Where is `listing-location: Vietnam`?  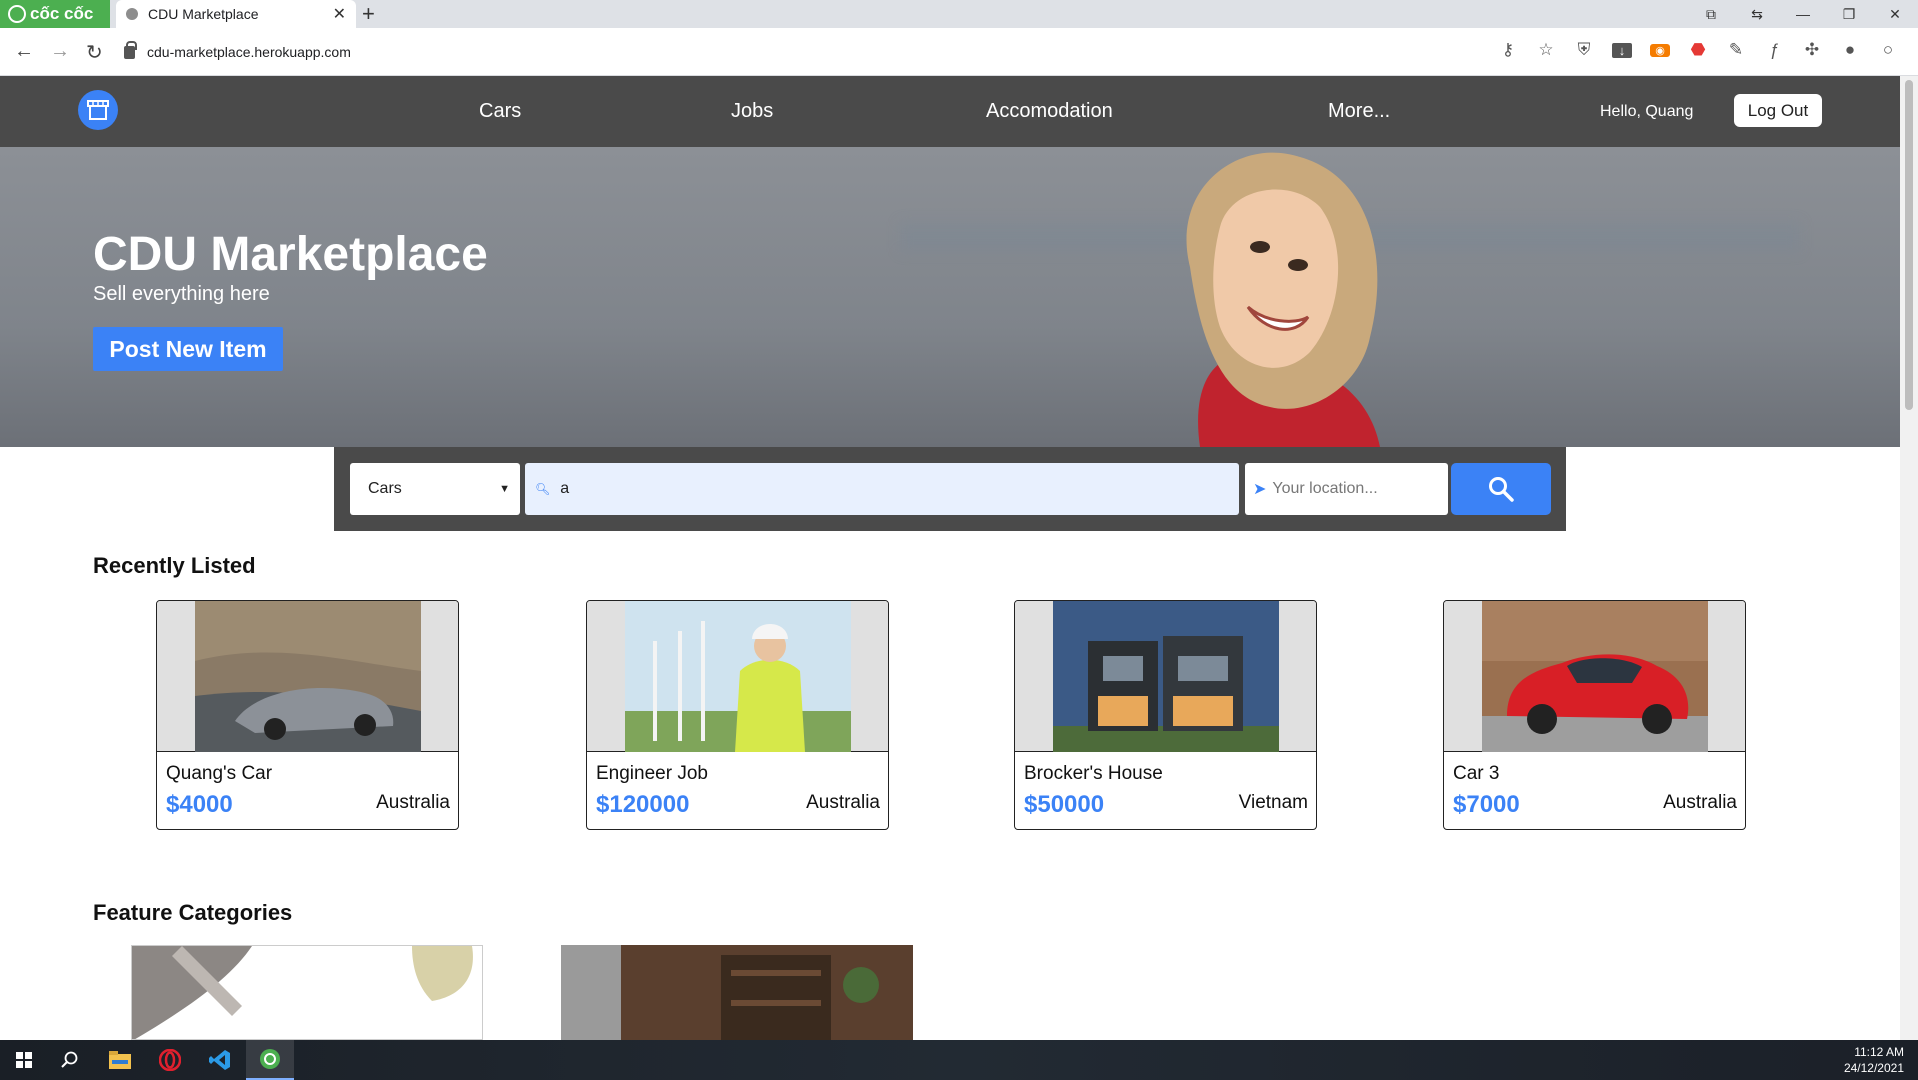
listing-location: Vietnam is located at coordinates (1273, 802).